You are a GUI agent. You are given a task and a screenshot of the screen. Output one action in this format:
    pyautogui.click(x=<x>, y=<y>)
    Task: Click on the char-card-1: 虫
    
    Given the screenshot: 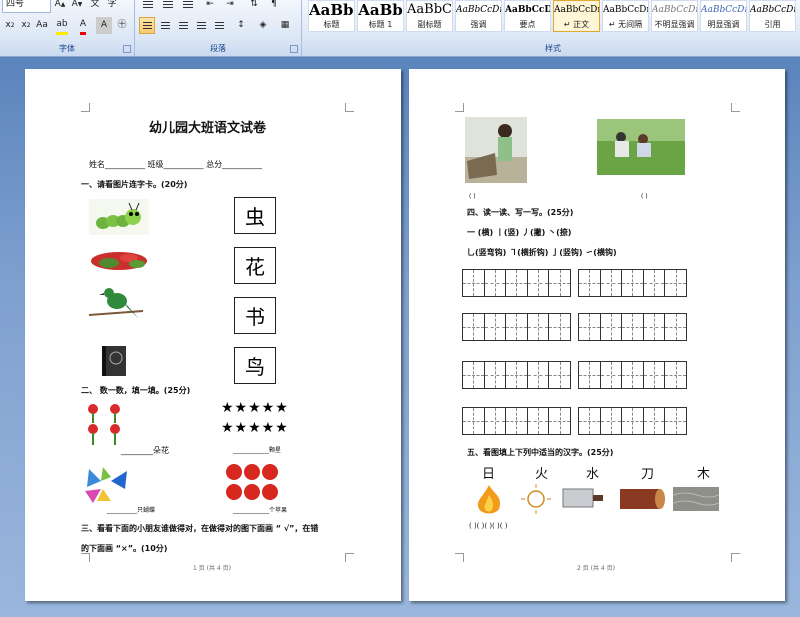 What is the action you would take?
    pyautogui.click(x=255, y=215)
    